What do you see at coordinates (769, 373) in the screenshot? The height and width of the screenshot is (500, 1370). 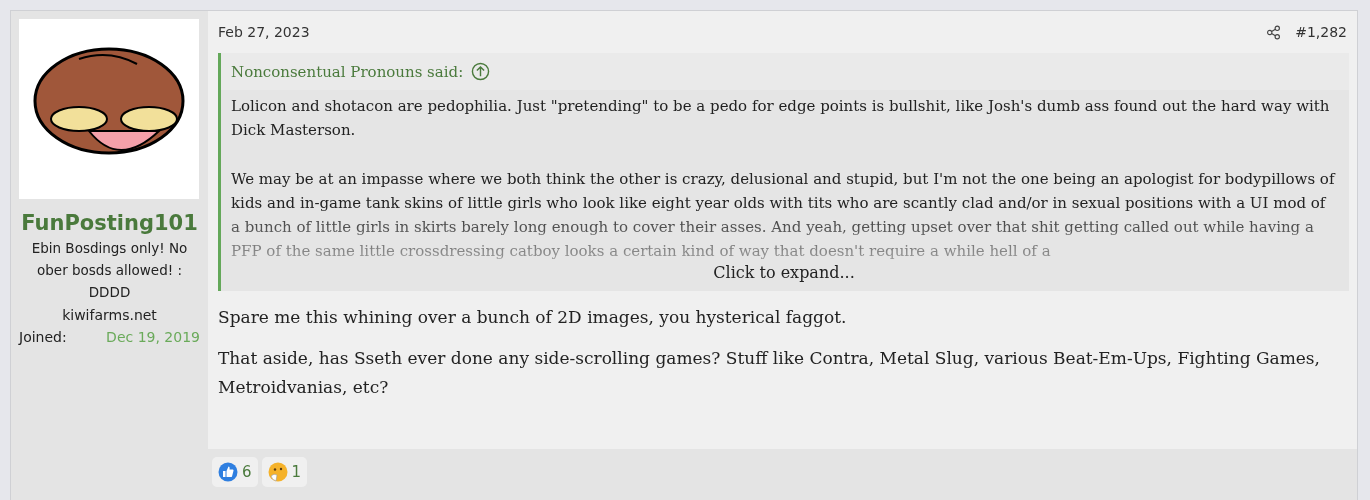 I see `post-text: That aside, has Sseth ever done any side-scrolling games? Stuff like Contra, Metal Slug, various Beat-Em-Ups, Fighting Games, Metroidvanias, etc?` at bounding box center [769, 373].